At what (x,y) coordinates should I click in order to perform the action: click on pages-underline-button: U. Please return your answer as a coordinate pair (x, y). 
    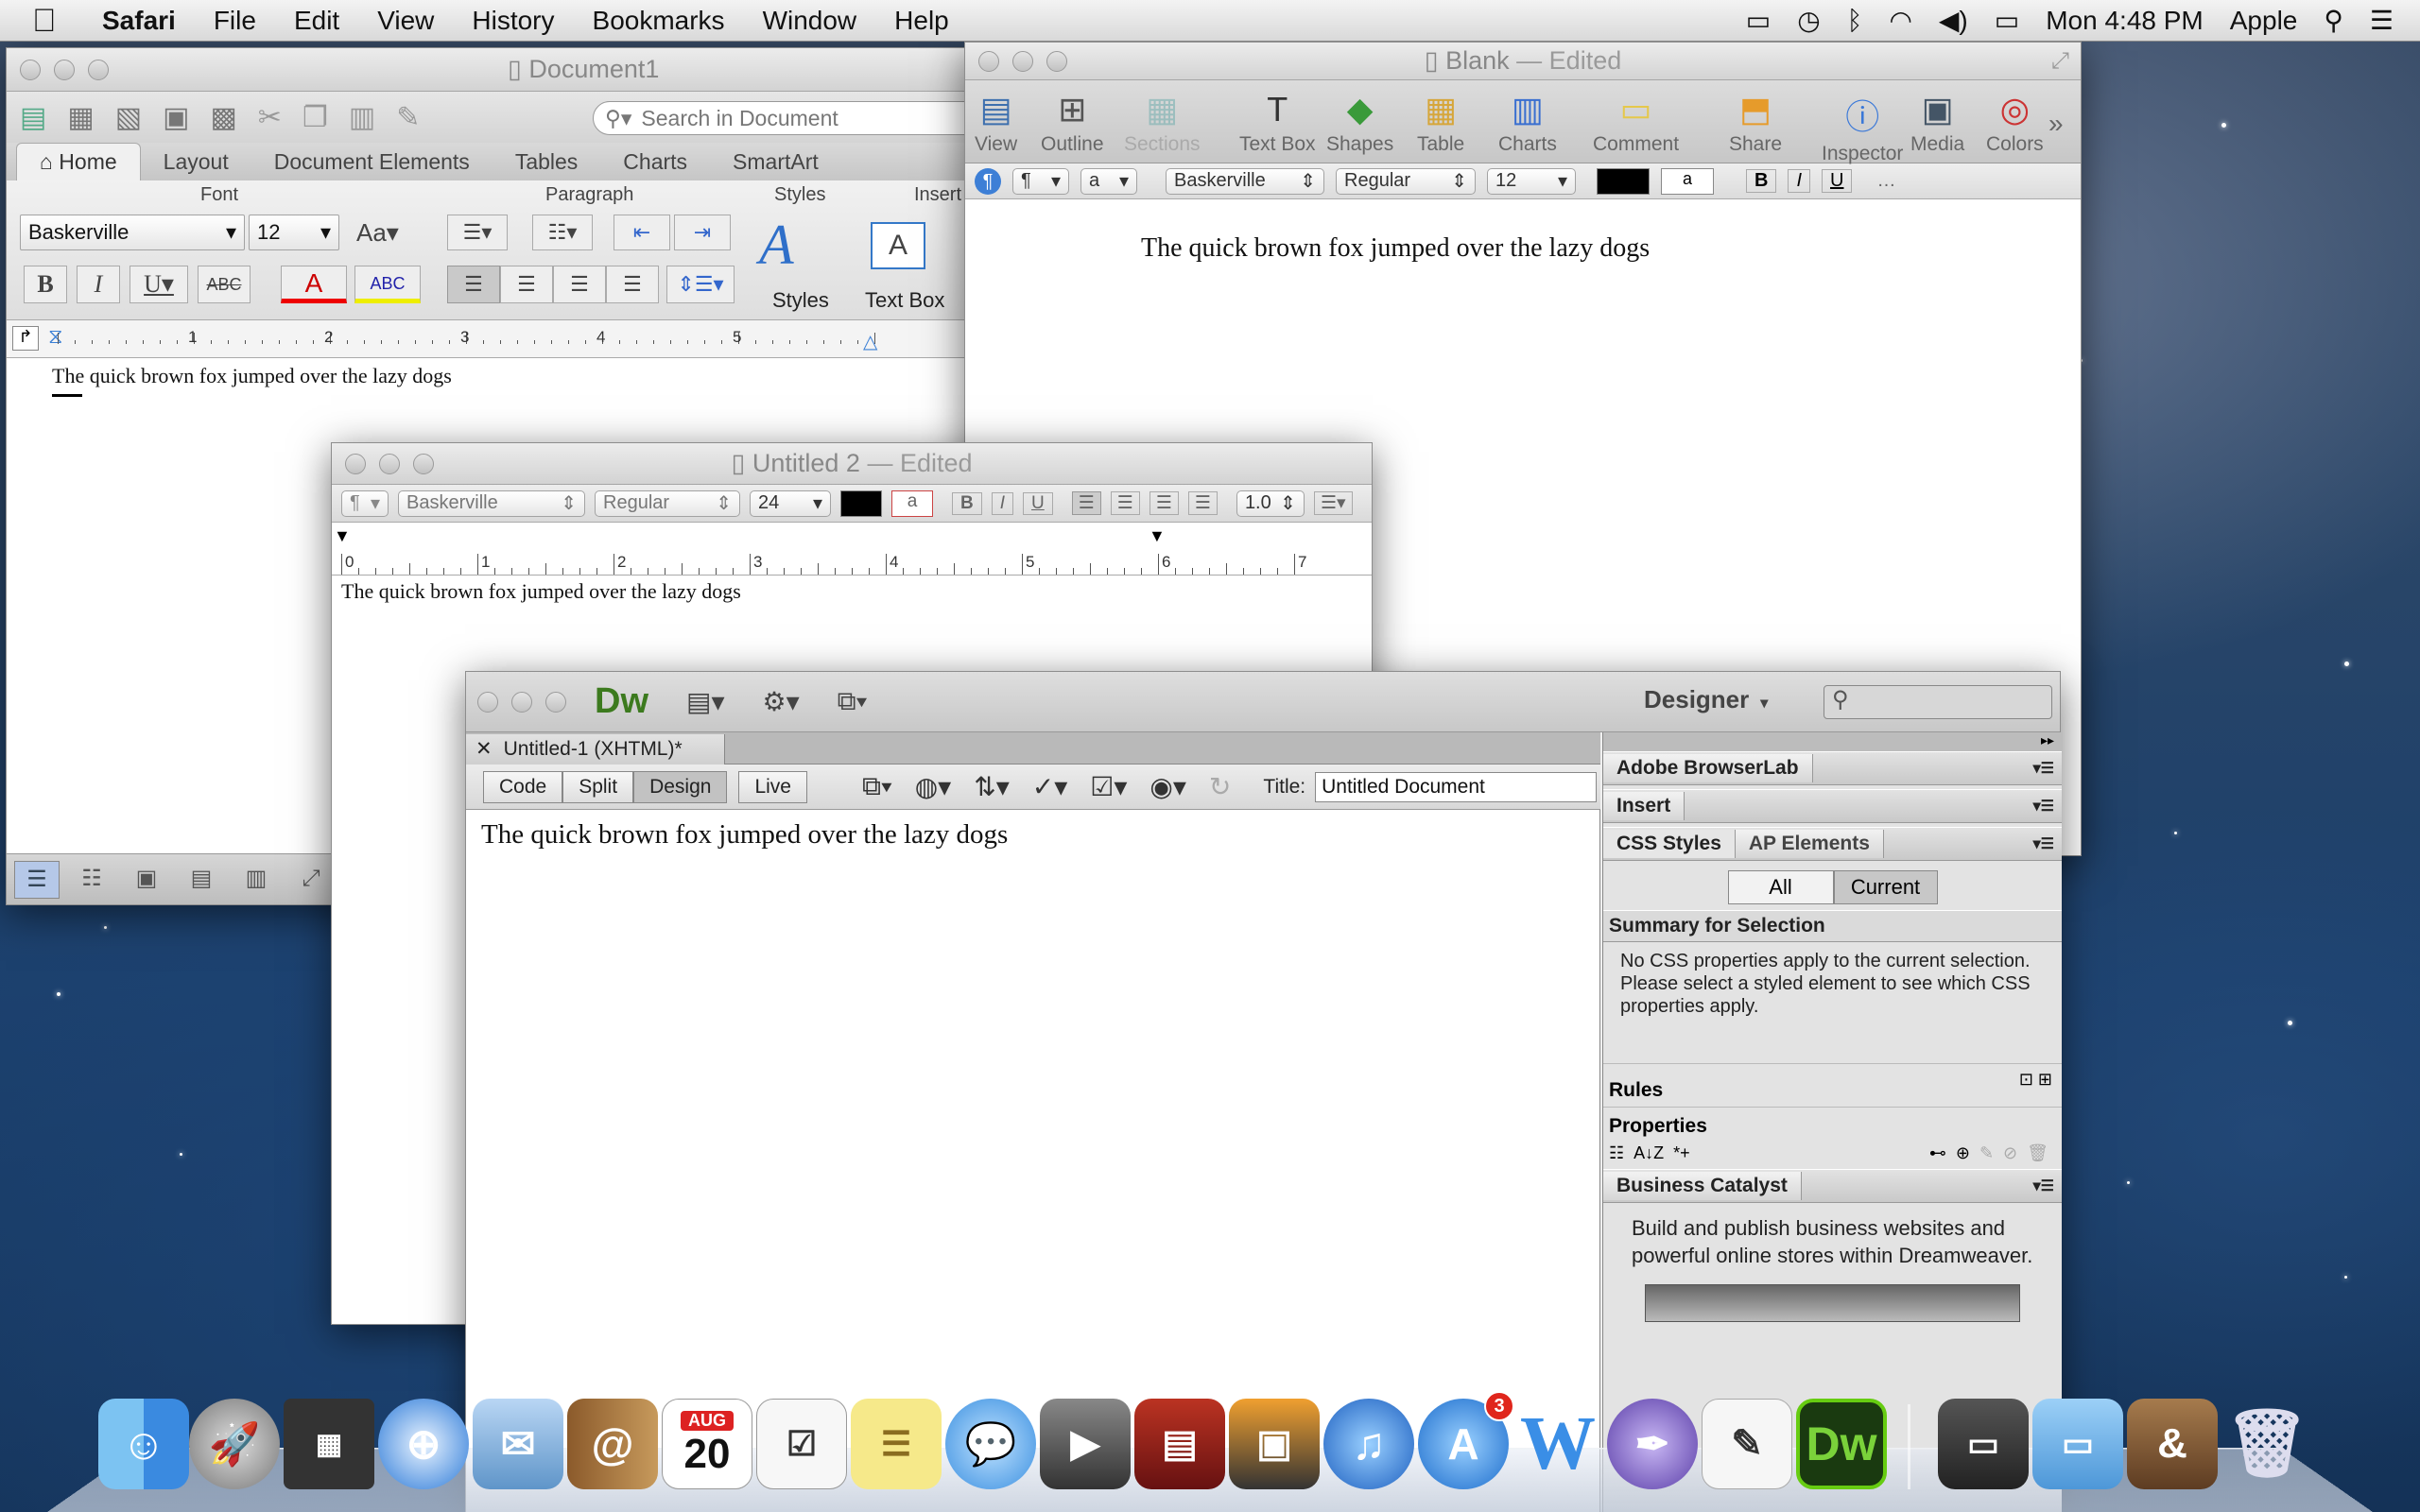
    Looking at the image, I should click on (1837, 181).